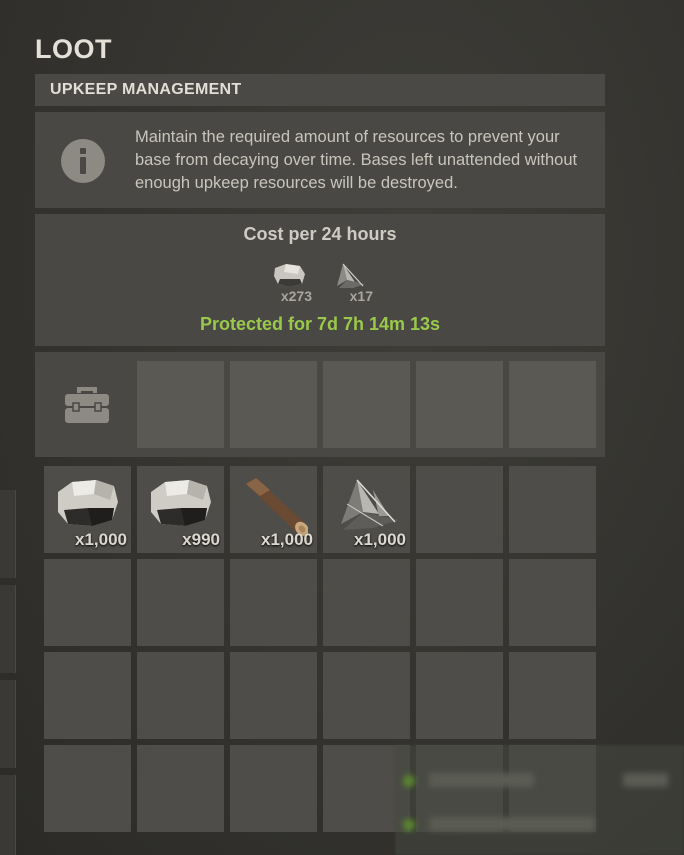  I want to click on item-quantity: x990, so click(201, 539).